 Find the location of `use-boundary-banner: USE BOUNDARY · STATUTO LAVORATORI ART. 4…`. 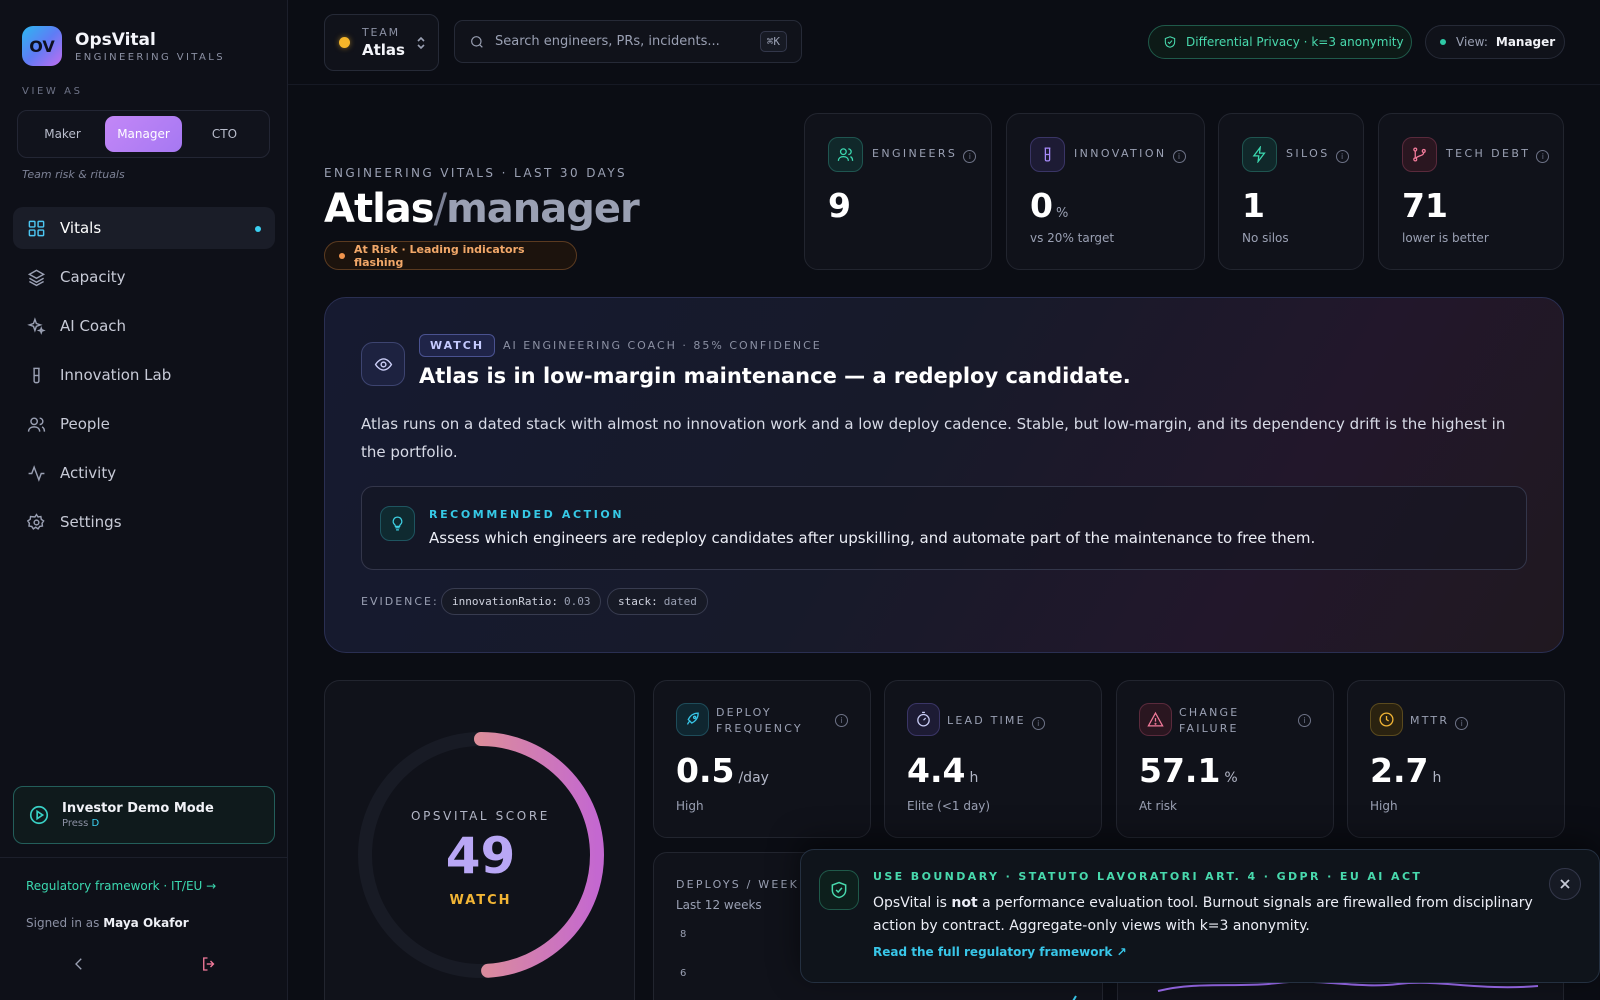

use-boundary-banner: USE BOUNDARY · STATUTO LAVORATORI ART. 4… is located at coordinates (1200, 916).